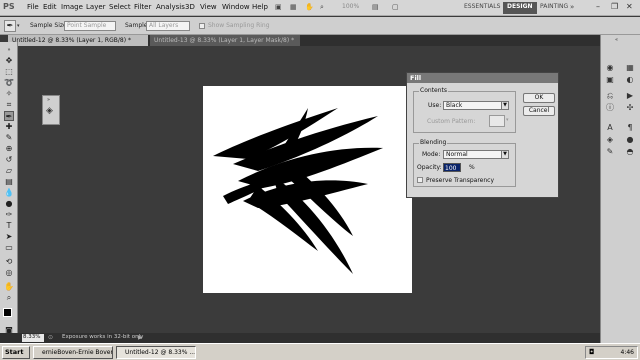  What do you see at coordinates (482, 8) in the screenshot?
I see `workspace-essentials: ESSENTIALS` at bounding box center [482, 8].